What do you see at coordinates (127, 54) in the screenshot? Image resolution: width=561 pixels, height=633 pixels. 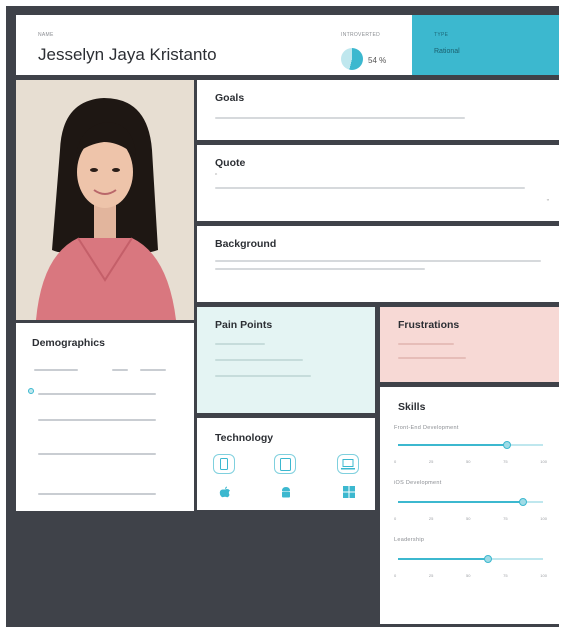 I see `persona-name: Jesselyn Jaya Kristanto` at bounding box center [127, 54].